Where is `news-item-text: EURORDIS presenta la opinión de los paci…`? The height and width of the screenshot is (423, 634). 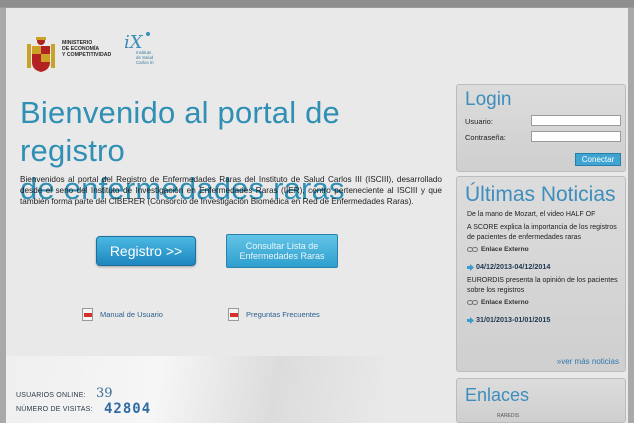 news-item-text: EURORDIS presenta la opinión de los paci… is located at coordinates (542, 285).